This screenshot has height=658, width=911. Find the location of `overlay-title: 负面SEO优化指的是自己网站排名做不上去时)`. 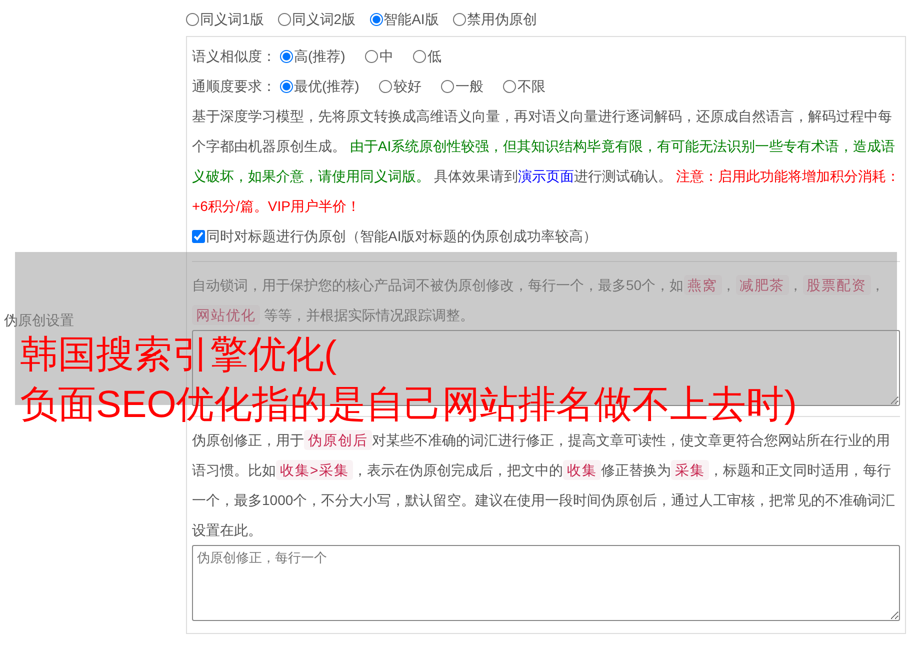

overlay-title: 负面SEO优化指的是自己网站排名做不上去时) is located at coordinates (408, 405).